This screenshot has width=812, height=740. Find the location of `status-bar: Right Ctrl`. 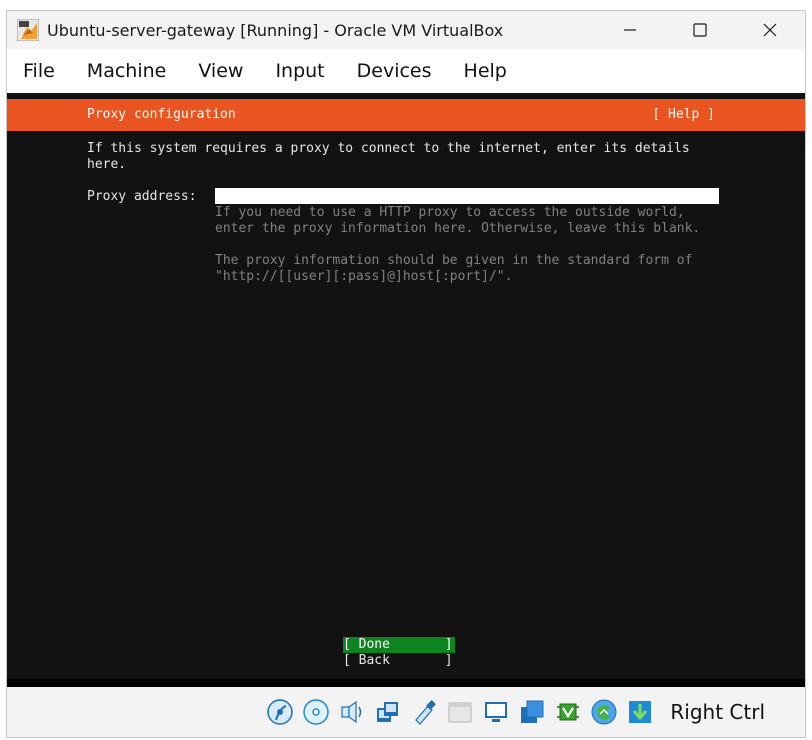

status-bar: Right Ctrl is located at coordinates (406, 712).